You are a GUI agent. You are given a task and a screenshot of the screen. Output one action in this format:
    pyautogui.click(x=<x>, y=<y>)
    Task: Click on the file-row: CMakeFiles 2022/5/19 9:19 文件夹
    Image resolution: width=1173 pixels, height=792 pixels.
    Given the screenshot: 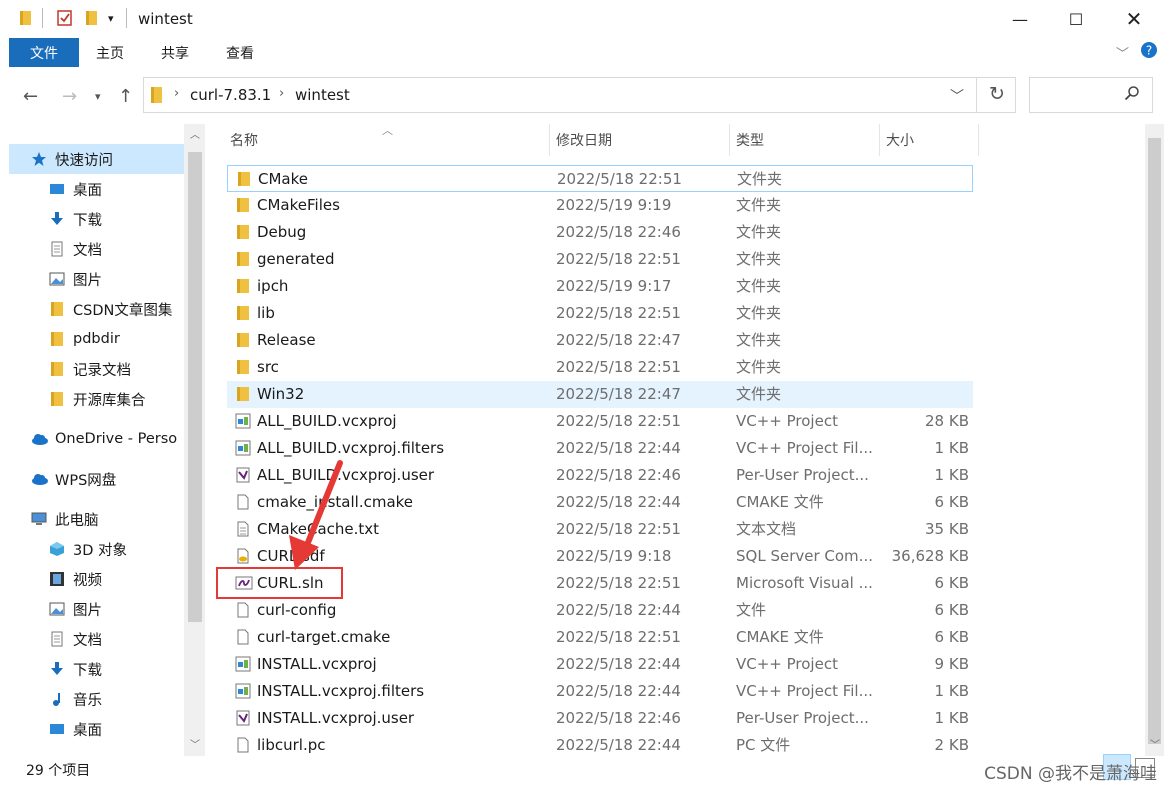 What is the action you would take?
    pyautogui.click(x=600, y=205)
    